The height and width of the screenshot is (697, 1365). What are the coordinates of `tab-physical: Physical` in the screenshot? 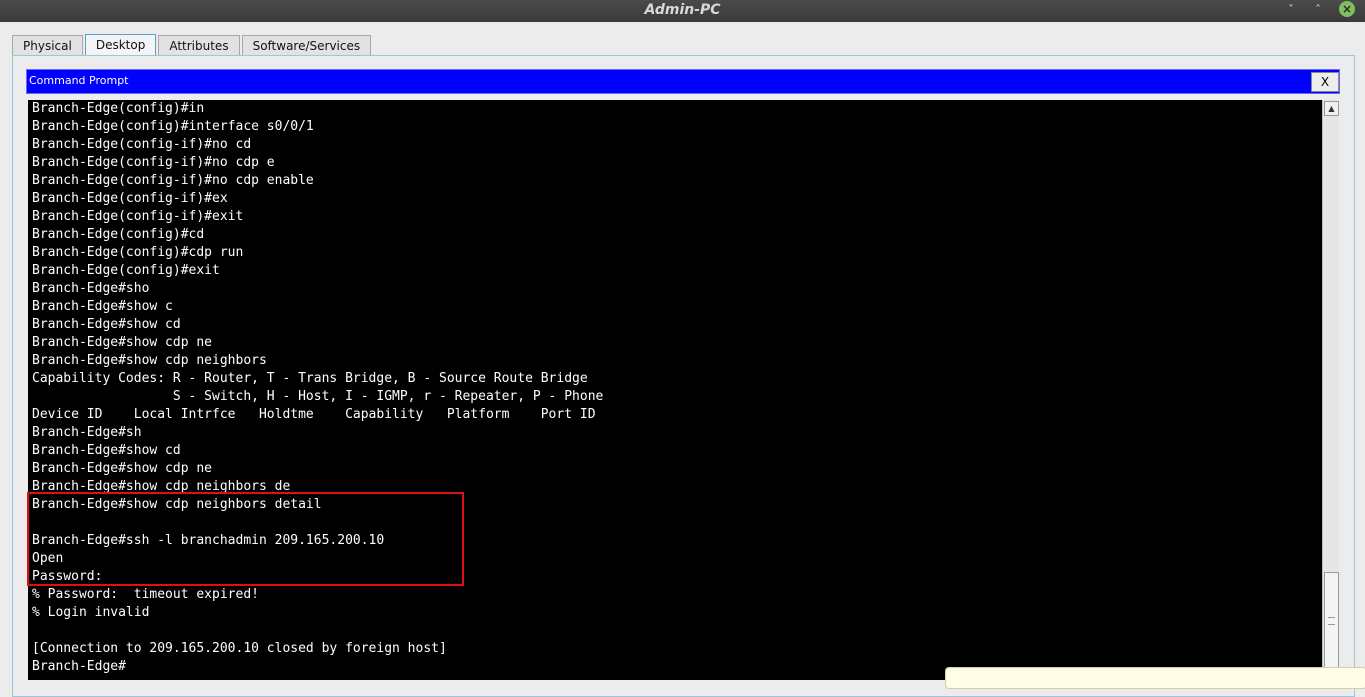 It's located at (47, 45).